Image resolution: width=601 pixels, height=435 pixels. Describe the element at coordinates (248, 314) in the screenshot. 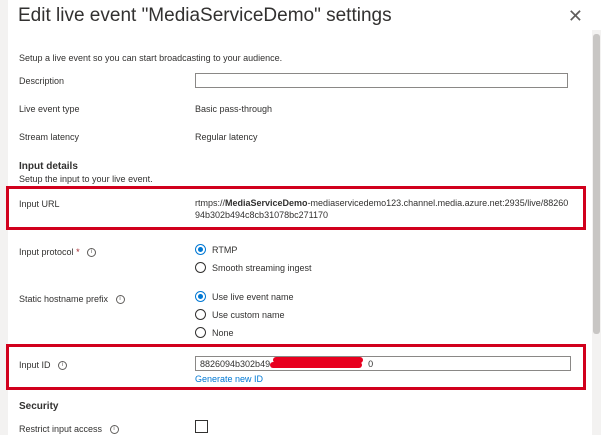

I see `hostname-option-label: Use custom name` at that location.